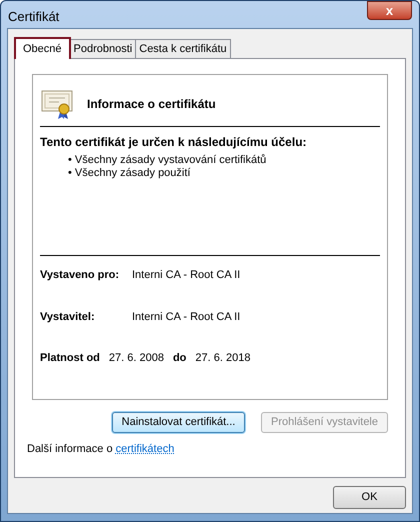 The width and height of the screenshot is (420, 522). Describe the element at coordinates (145, 449) in the screenshot. I see `certificates-link: certifikátech` at that location.